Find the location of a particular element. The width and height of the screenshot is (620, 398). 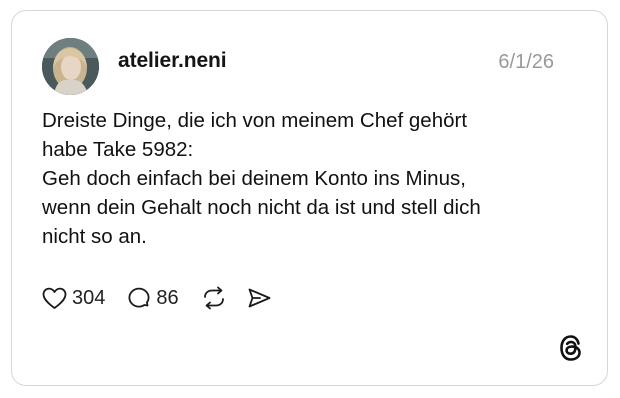

repost-icon is located at coordinates (214, 298).